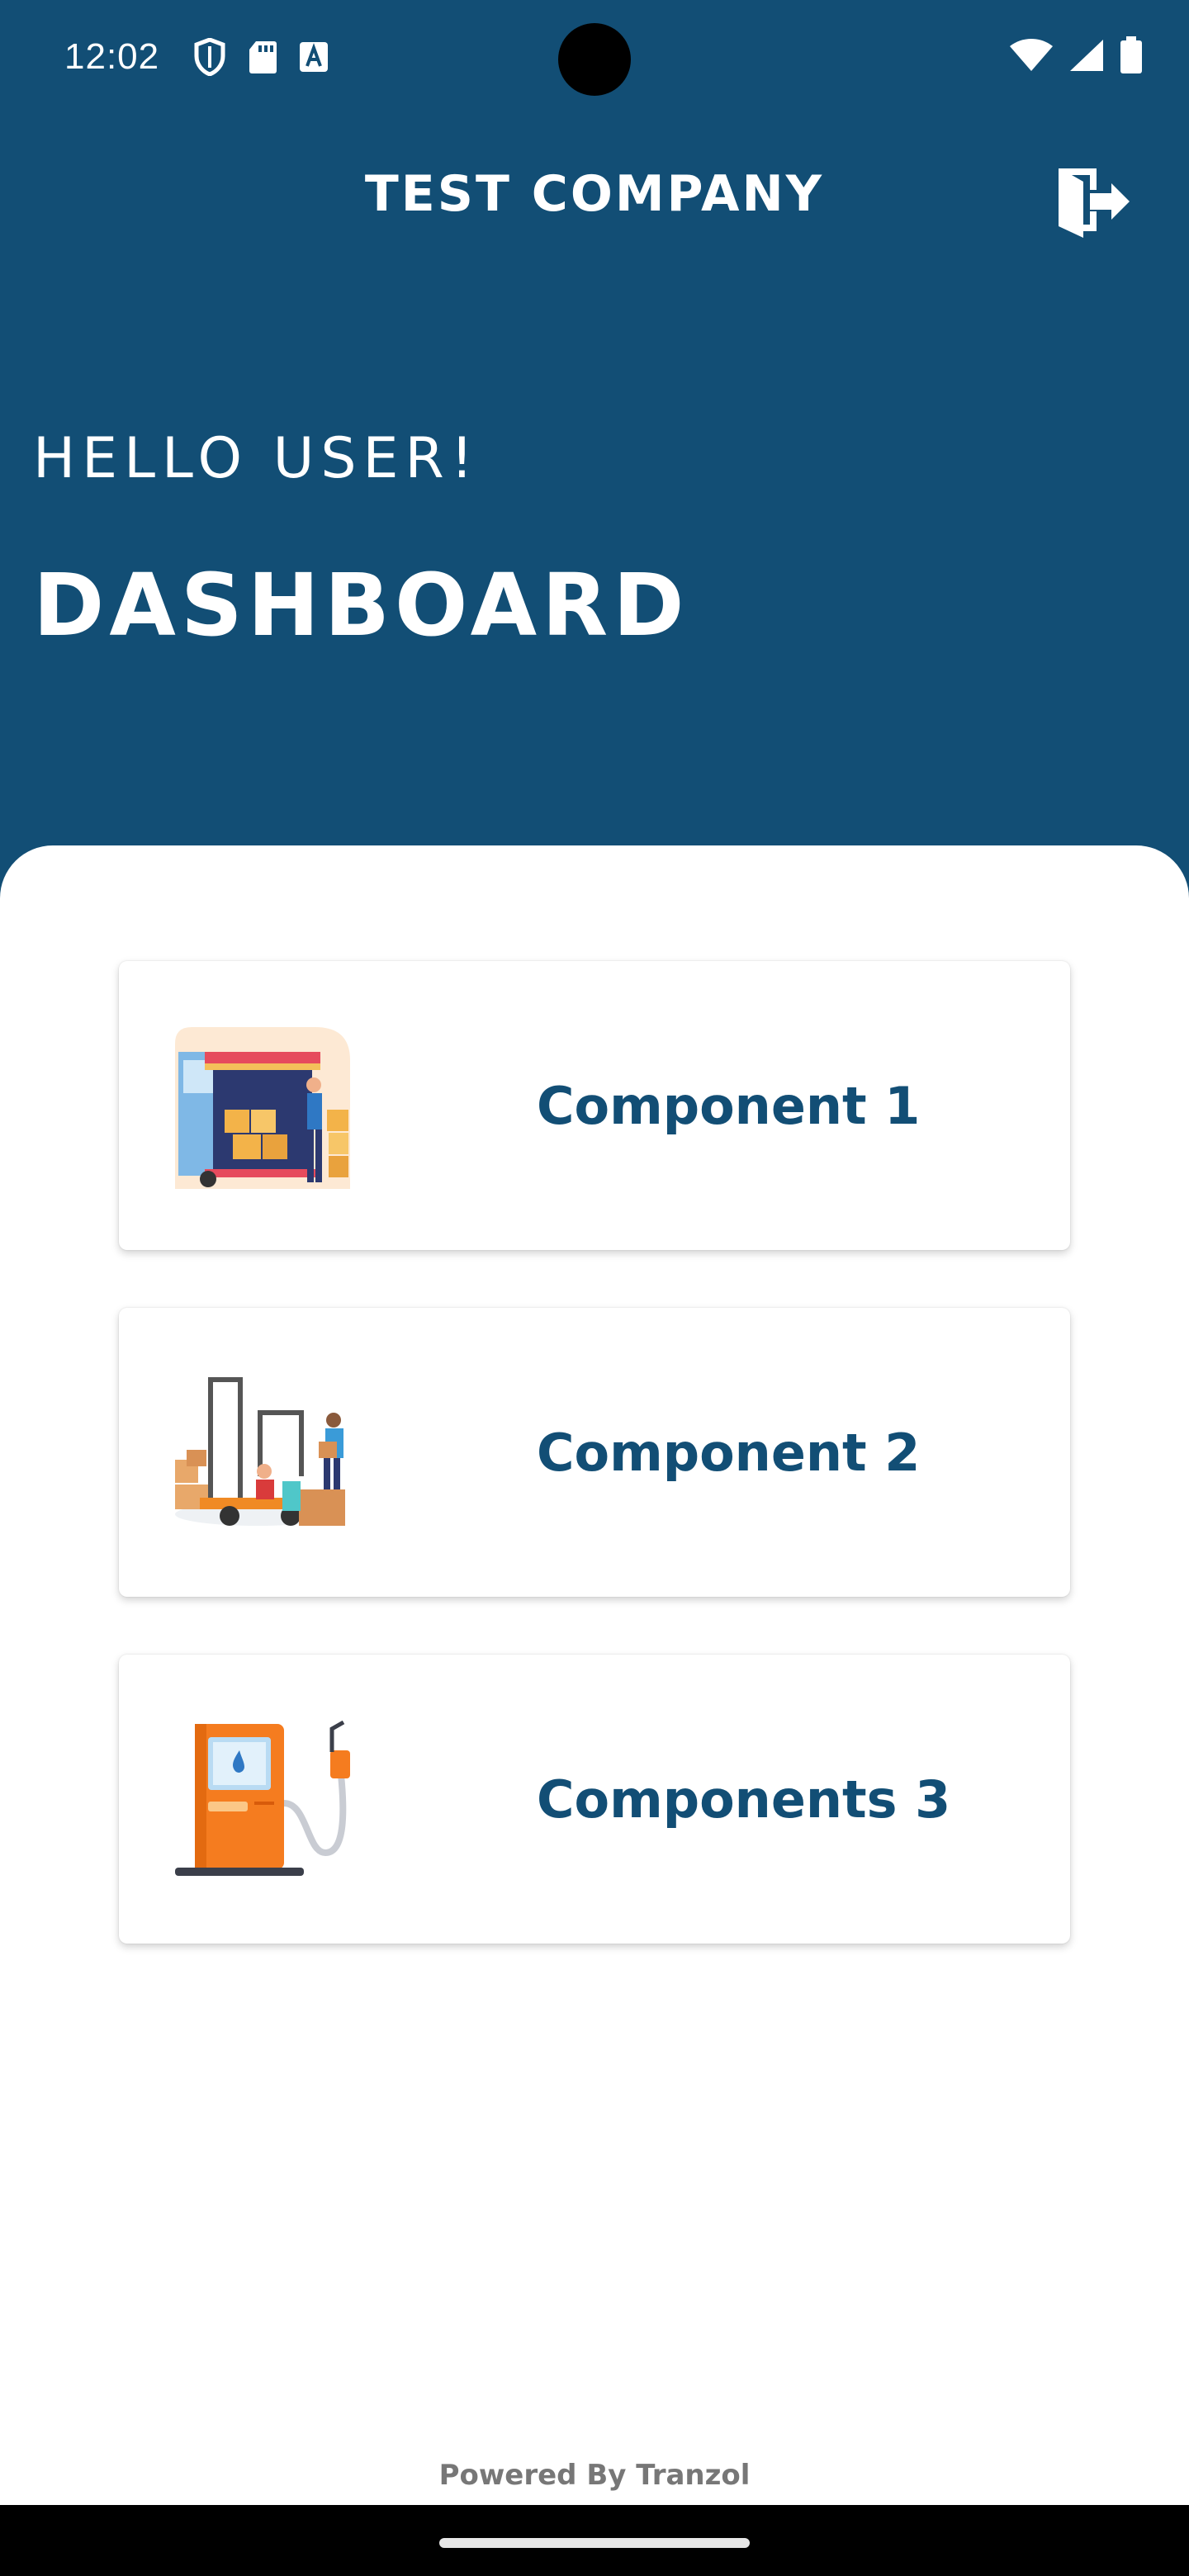 The height and width of the screenshot is (2576, 1189). Describe the element at coordinates (1093, 206) in the screenshot. I see `logout-door-icon` at that location.